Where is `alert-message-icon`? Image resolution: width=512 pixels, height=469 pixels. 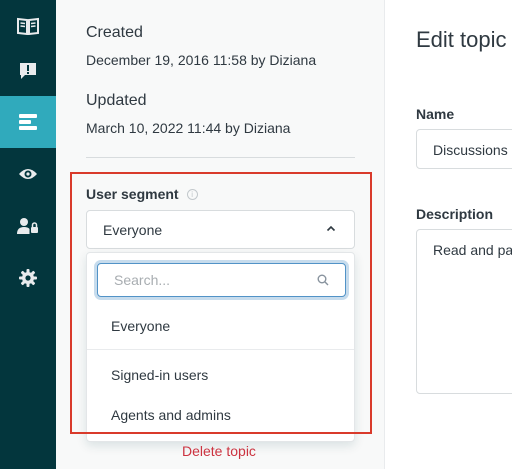 alert-message-icon is located at coordinates (28, 71).